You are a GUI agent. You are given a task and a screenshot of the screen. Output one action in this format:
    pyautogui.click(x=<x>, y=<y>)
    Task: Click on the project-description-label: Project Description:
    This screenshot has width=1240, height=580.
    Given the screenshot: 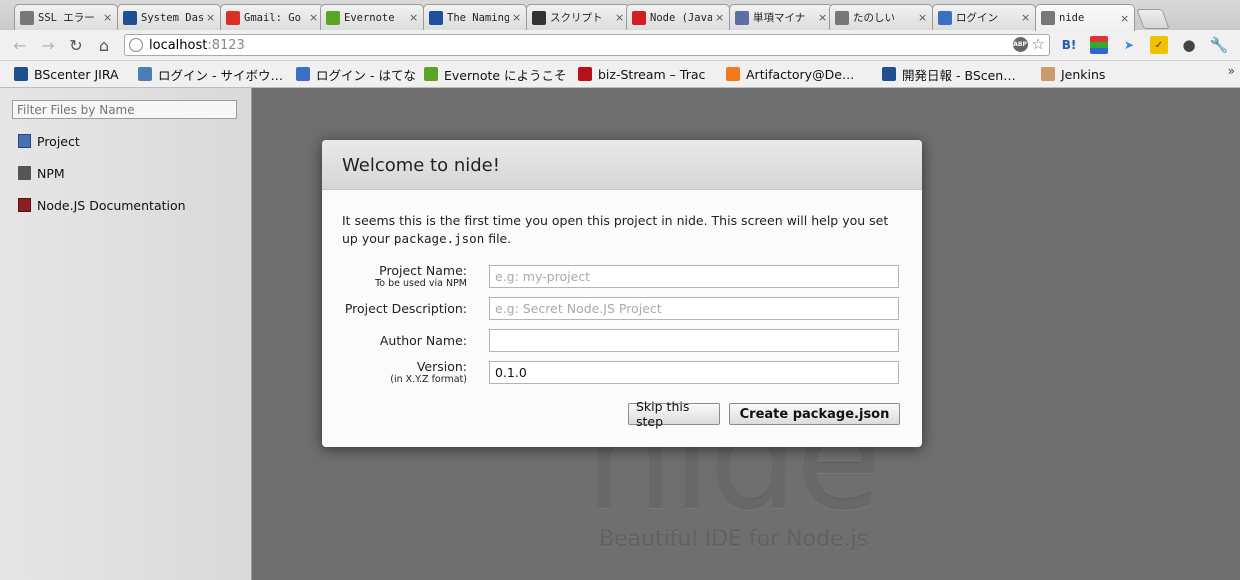 What is the action you would take?
    pyautogui.click(x=405, y=308)
    